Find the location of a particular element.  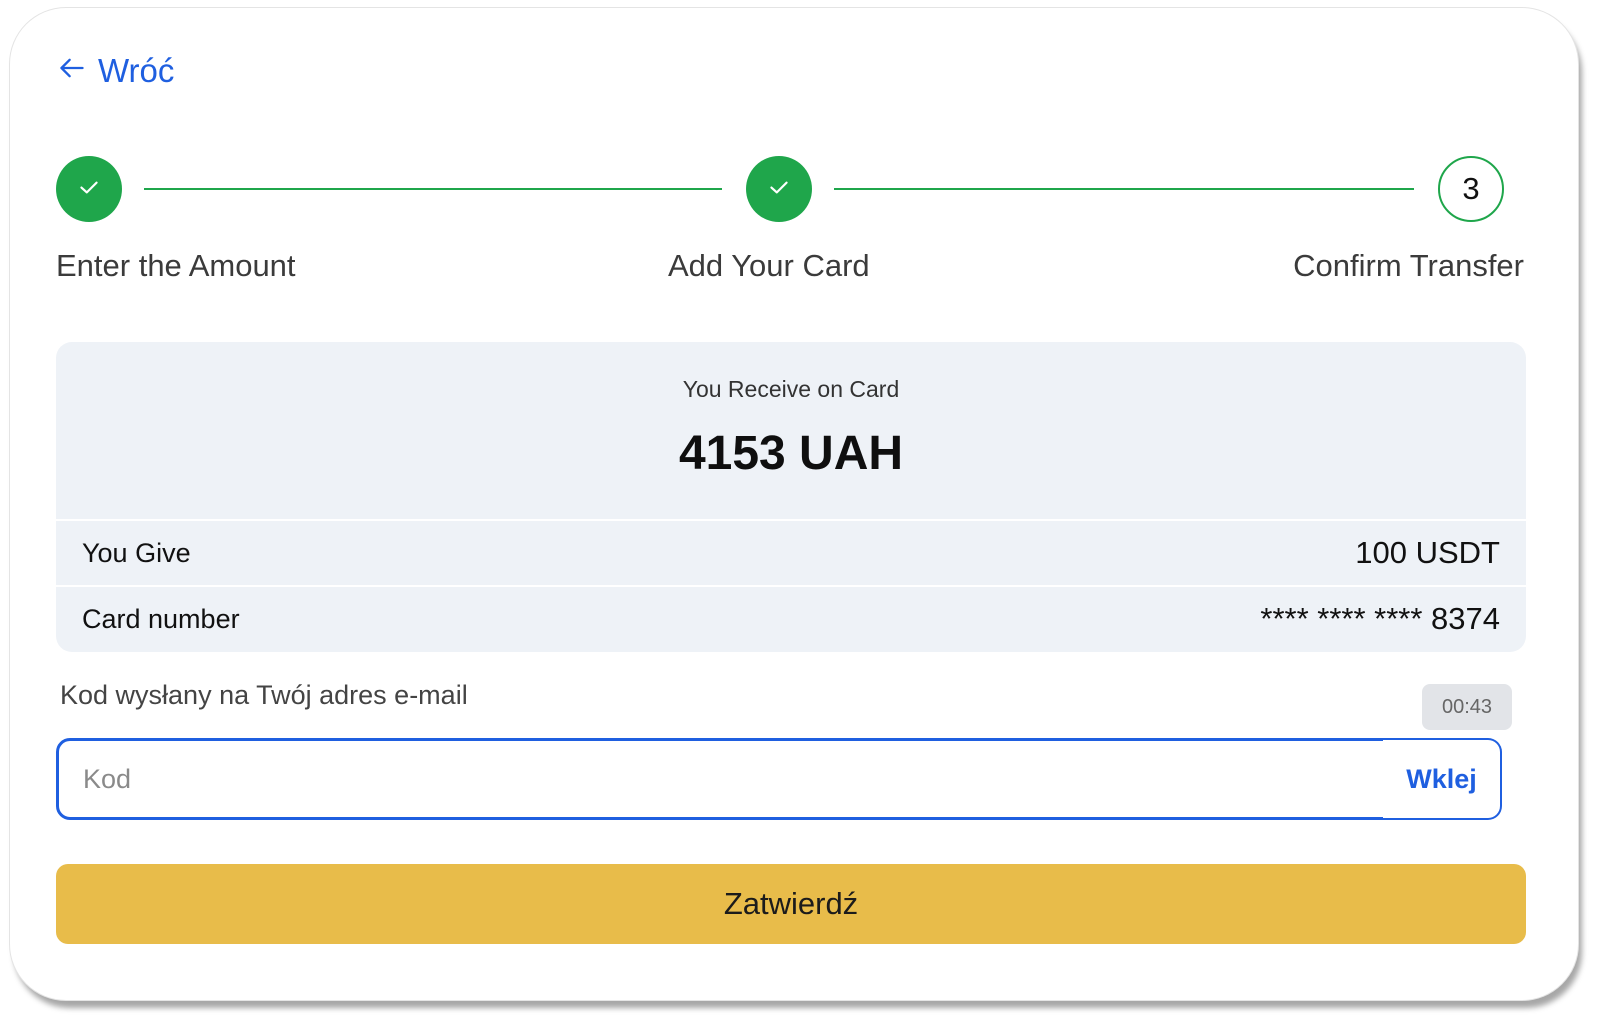

code-sent-label: Kod wysłany na Twój adres e-mail is located at coordinates (264, 695).